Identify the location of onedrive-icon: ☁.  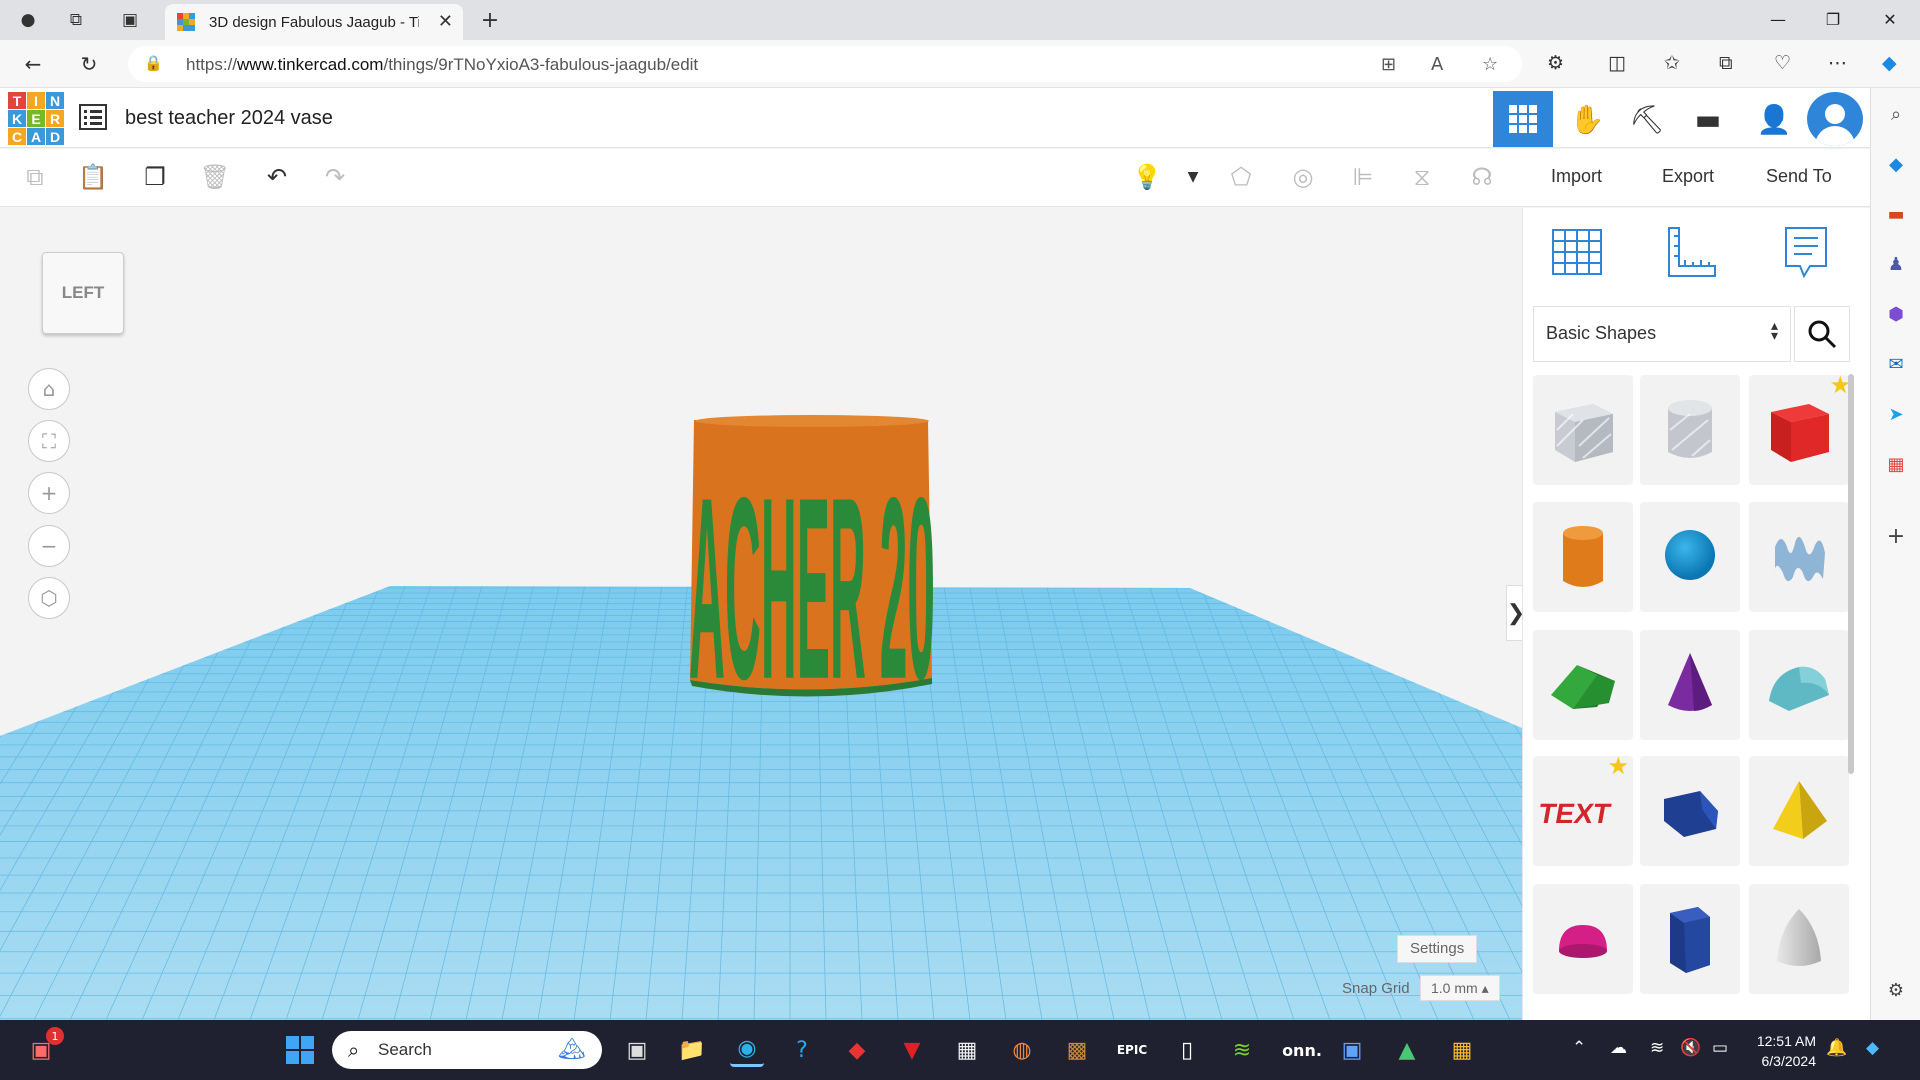
(1618, 1048).